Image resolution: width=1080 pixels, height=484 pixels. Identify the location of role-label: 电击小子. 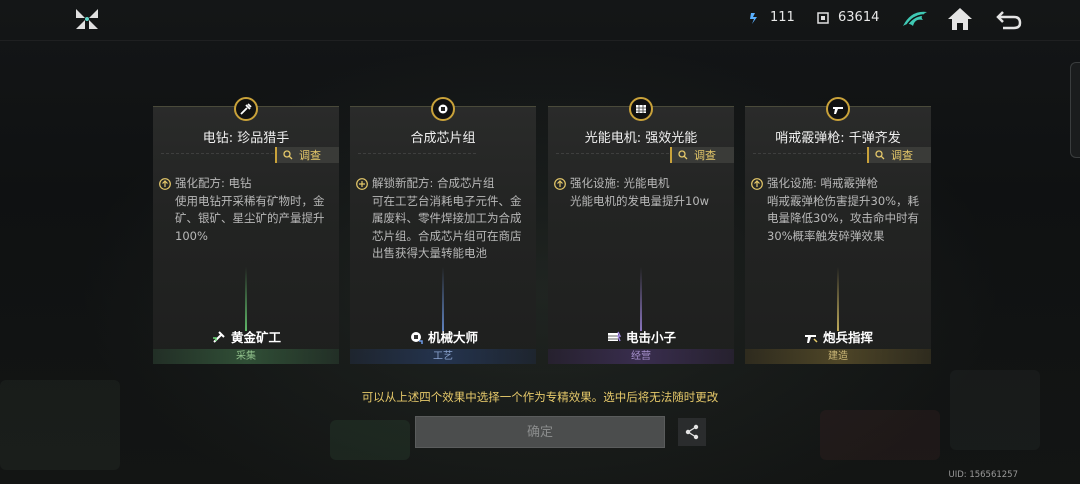
(650, 337).